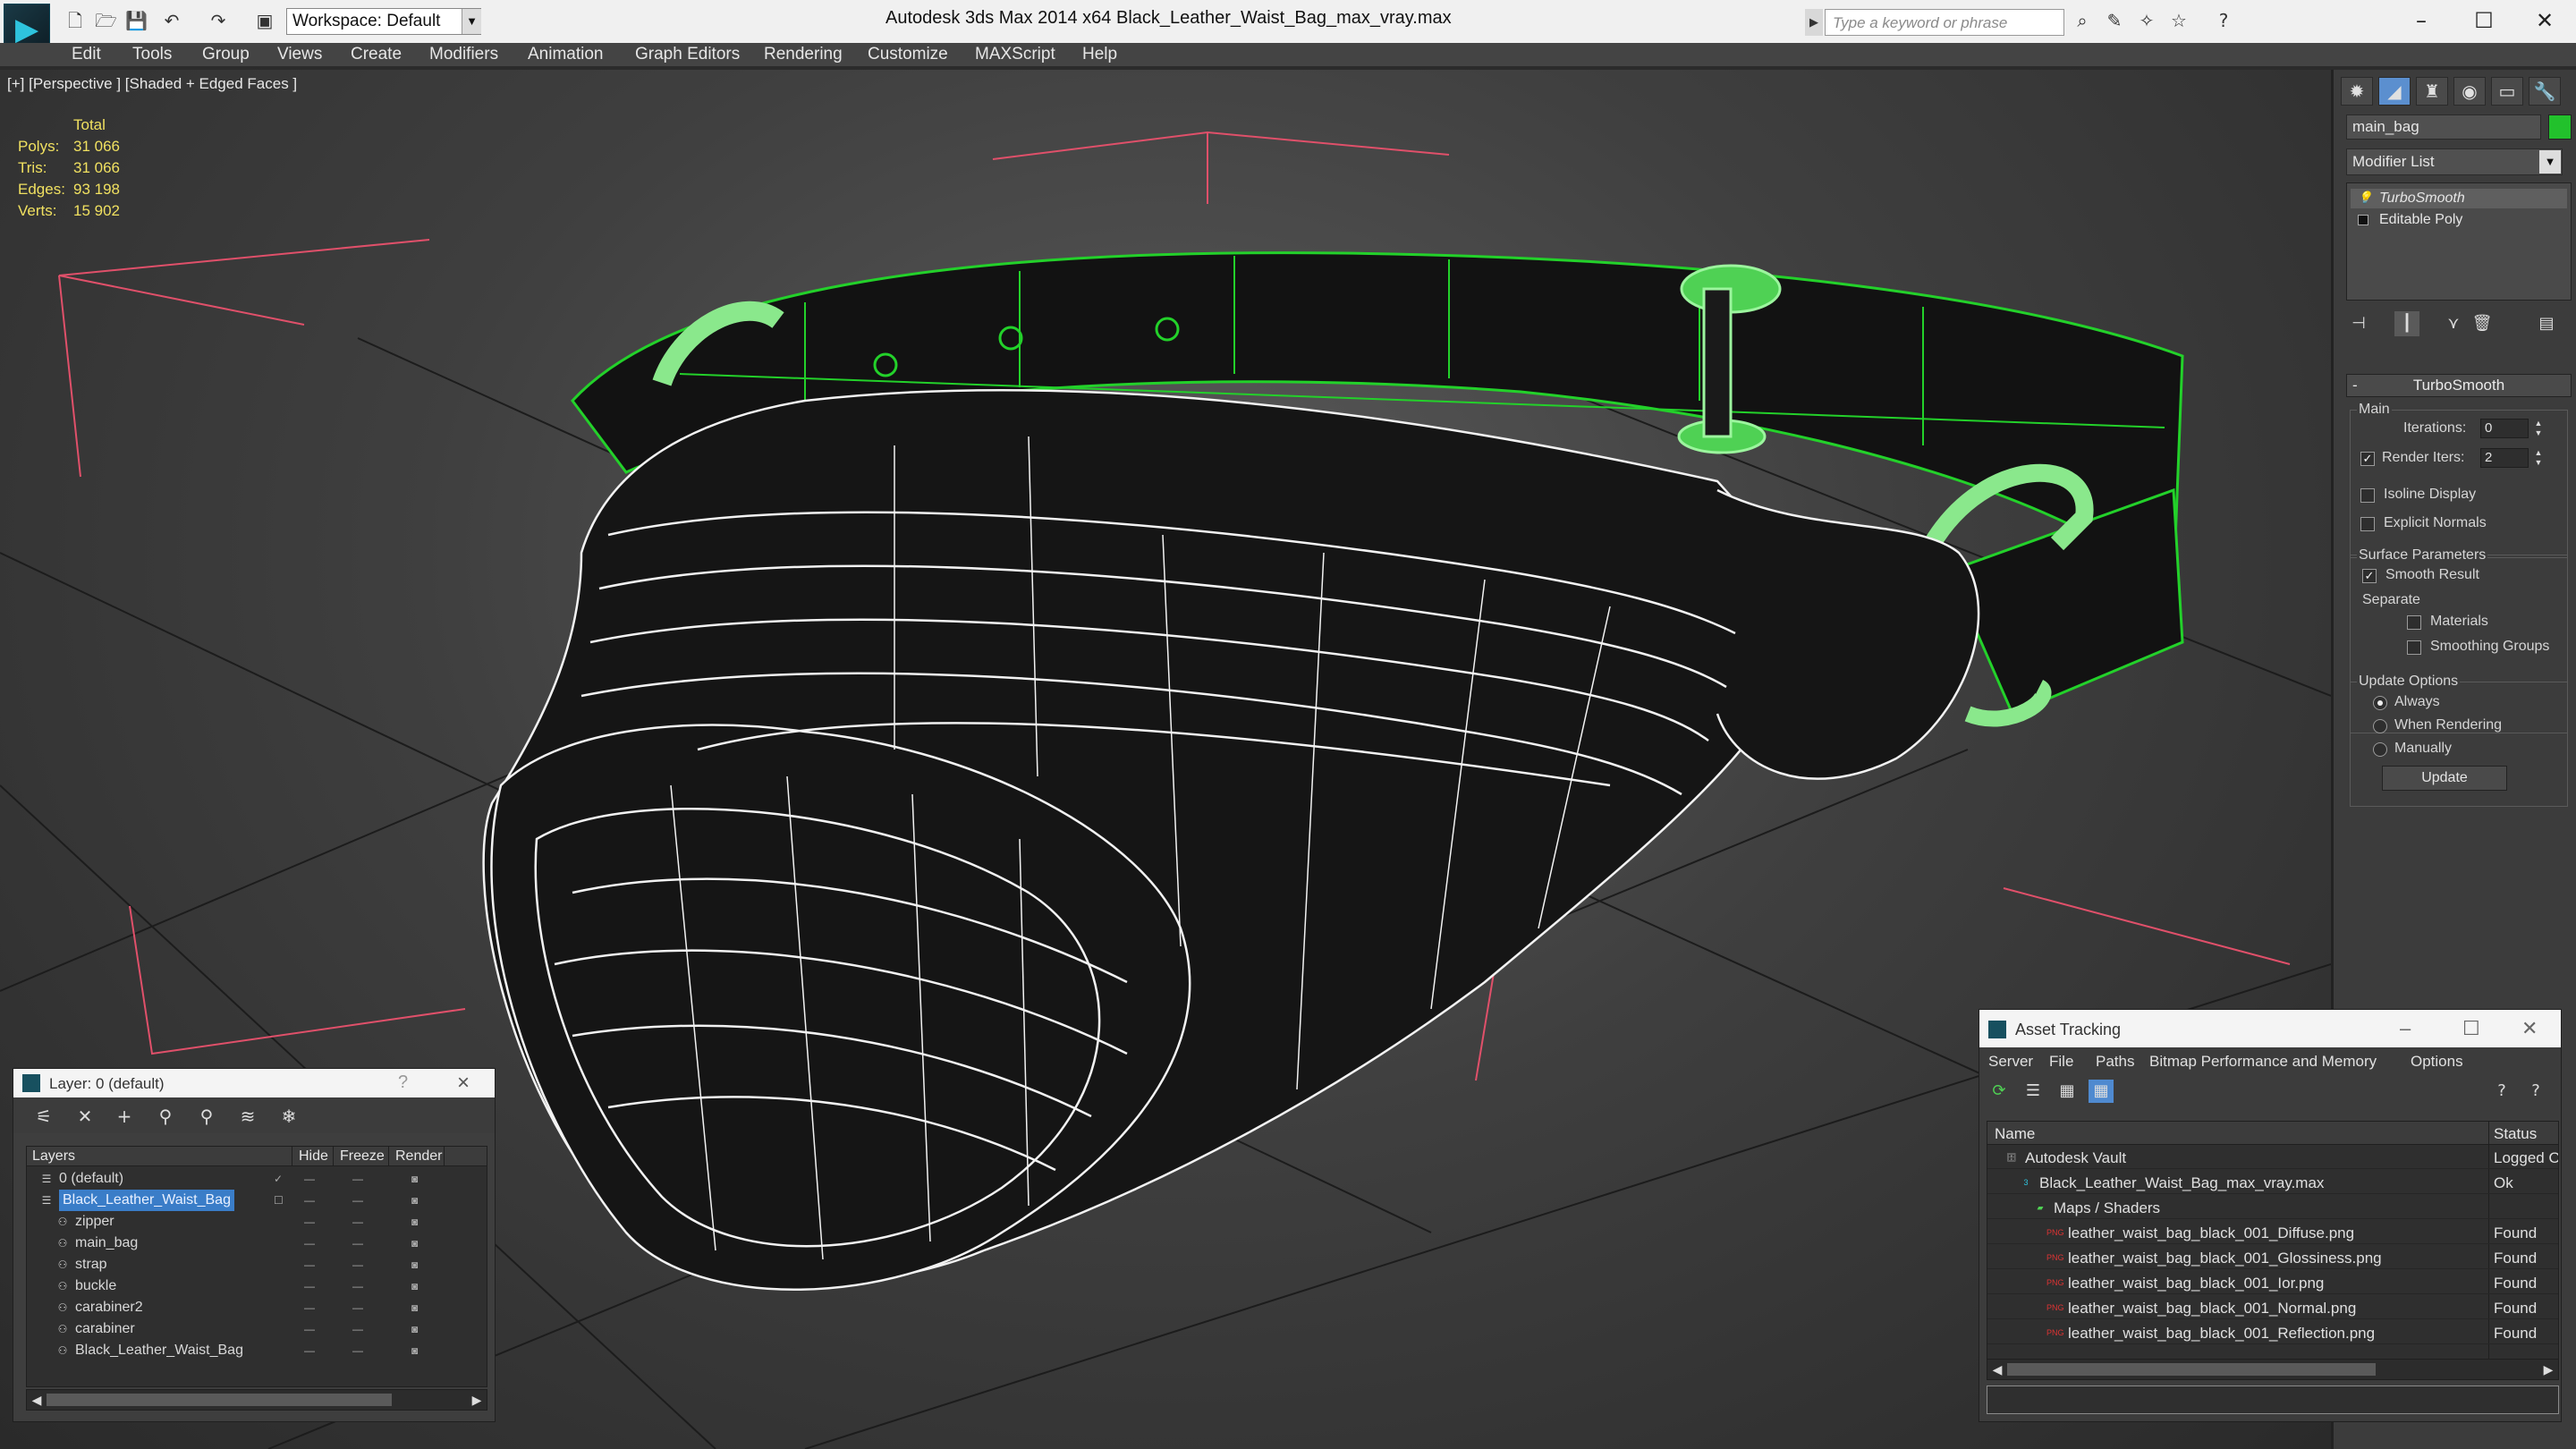 This screenshot has height=1449, width=2576. Describe the element at coordinates (2529, 1028) in the screenshot. I see `close-icon: ✕` at that location.